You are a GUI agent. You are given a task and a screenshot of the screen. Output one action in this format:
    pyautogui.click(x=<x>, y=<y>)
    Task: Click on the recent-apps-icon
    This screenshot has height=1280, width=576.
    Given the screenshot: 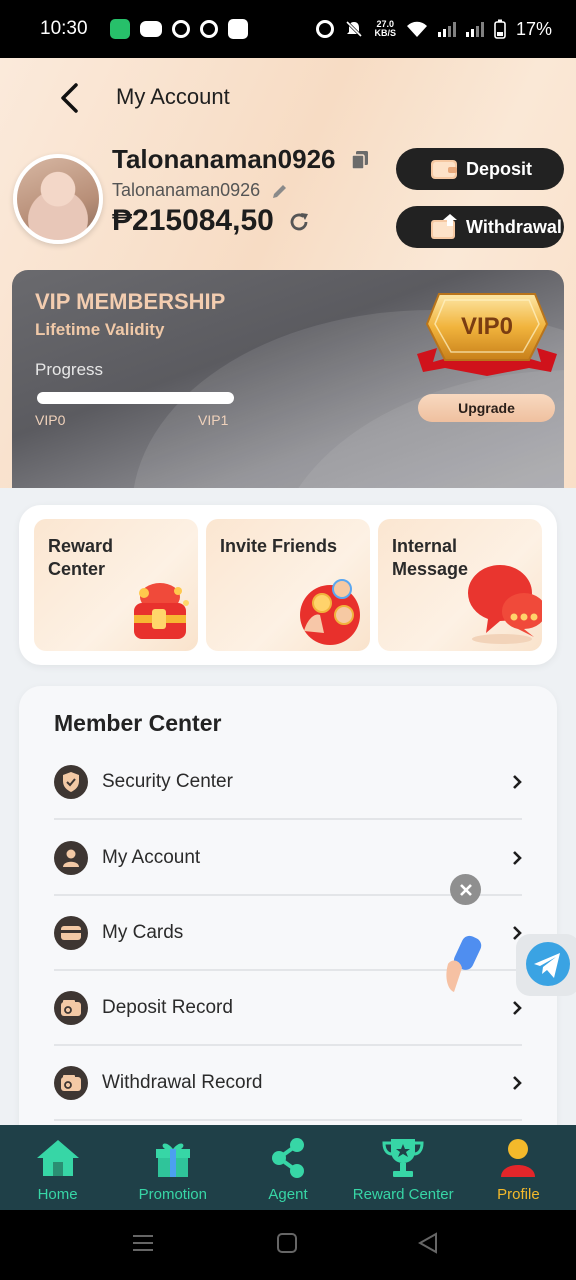 What is the action you would take?
    pyautogui.click(x=143, y=1243)
    